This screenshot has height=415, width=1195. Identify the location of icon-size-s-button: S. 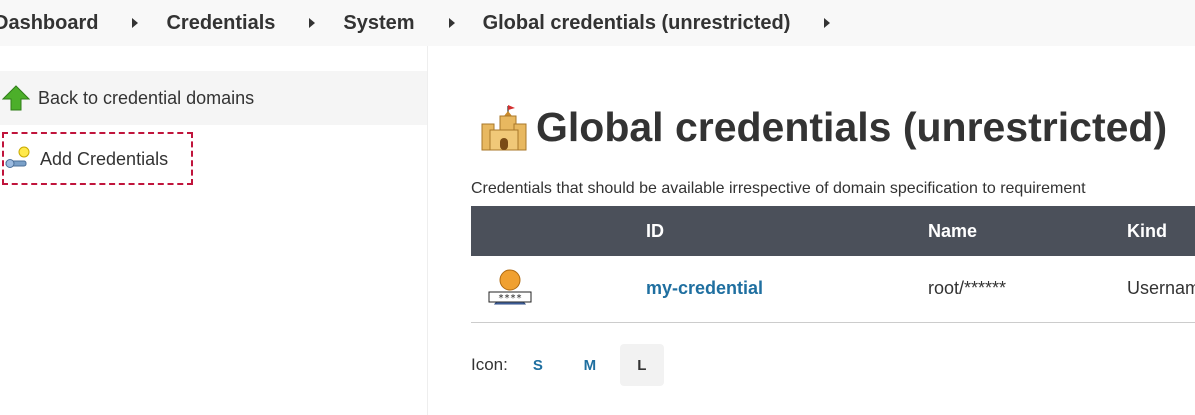
(538, 365).